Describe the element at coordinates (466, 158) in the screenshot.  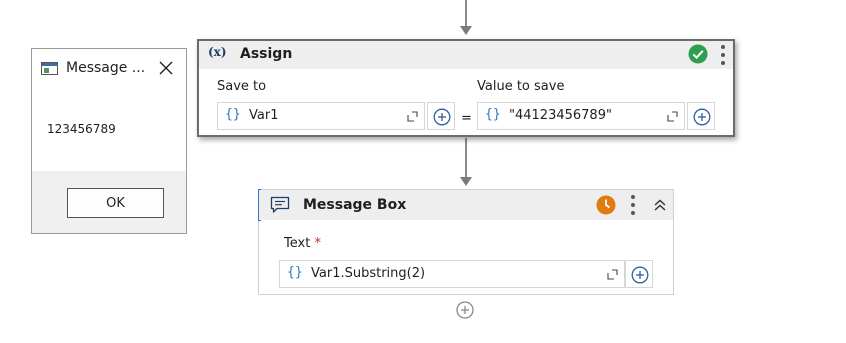
I see `connector-middle` at that location.